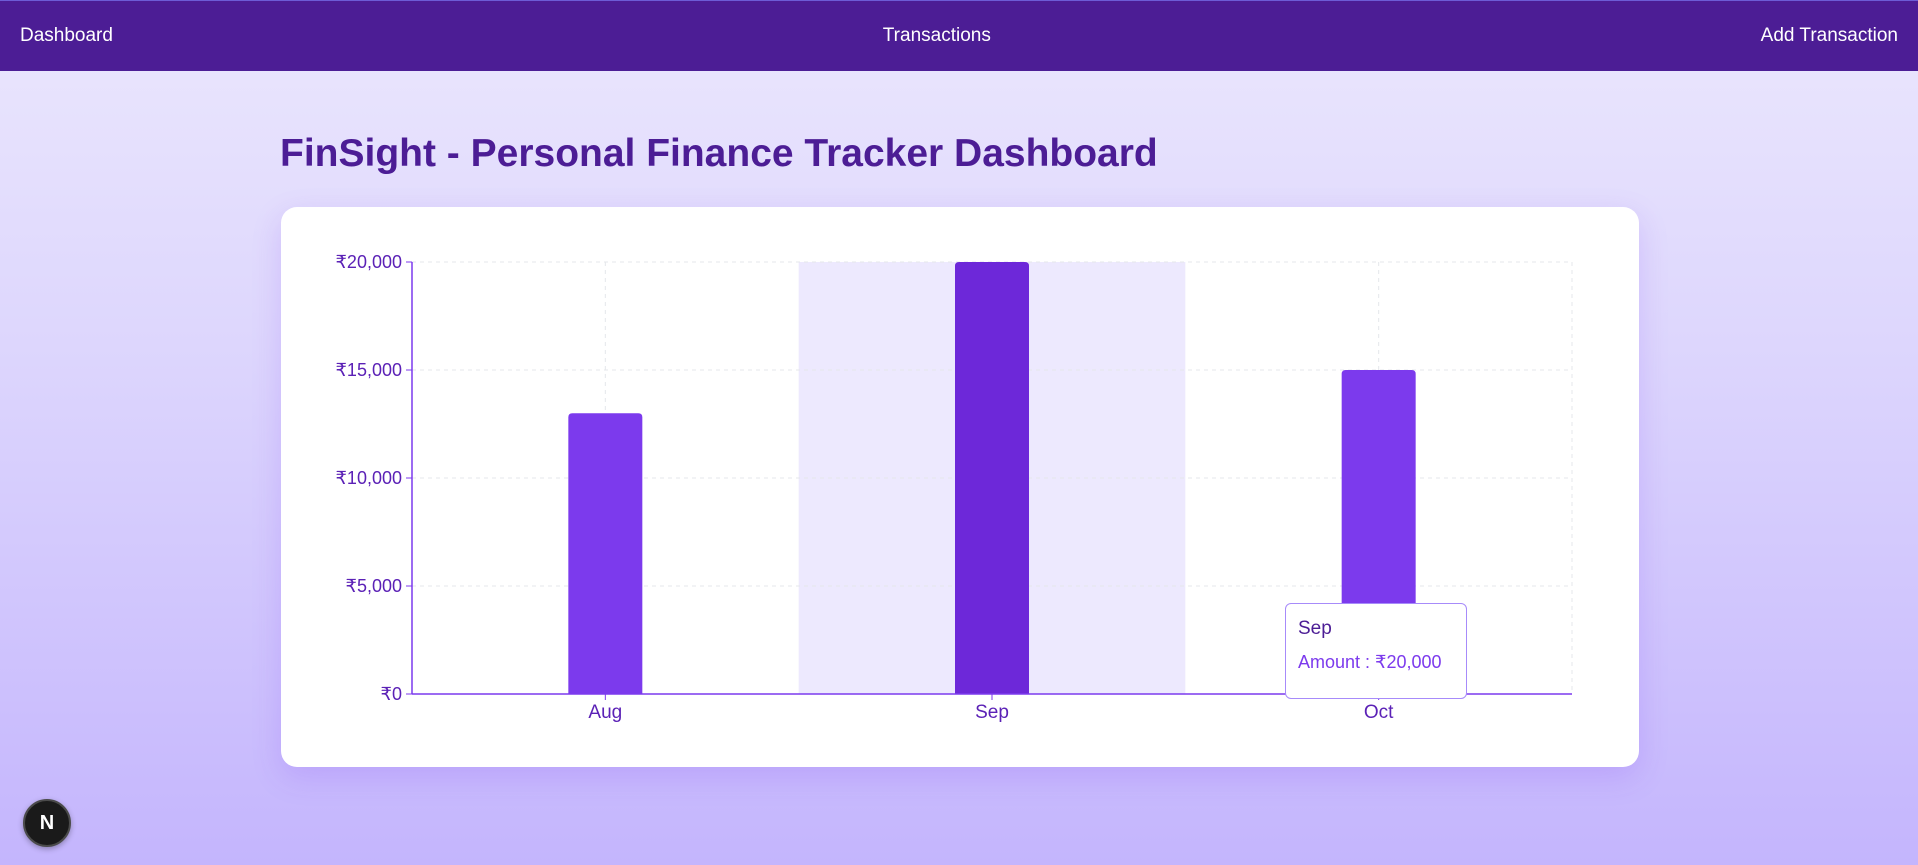 Image resolution: width=1918 pixels, height=865 pixels. Describe the element at coordinates (992, 712) in the screenshot. I see `x-tick-label: Sep` at that location.